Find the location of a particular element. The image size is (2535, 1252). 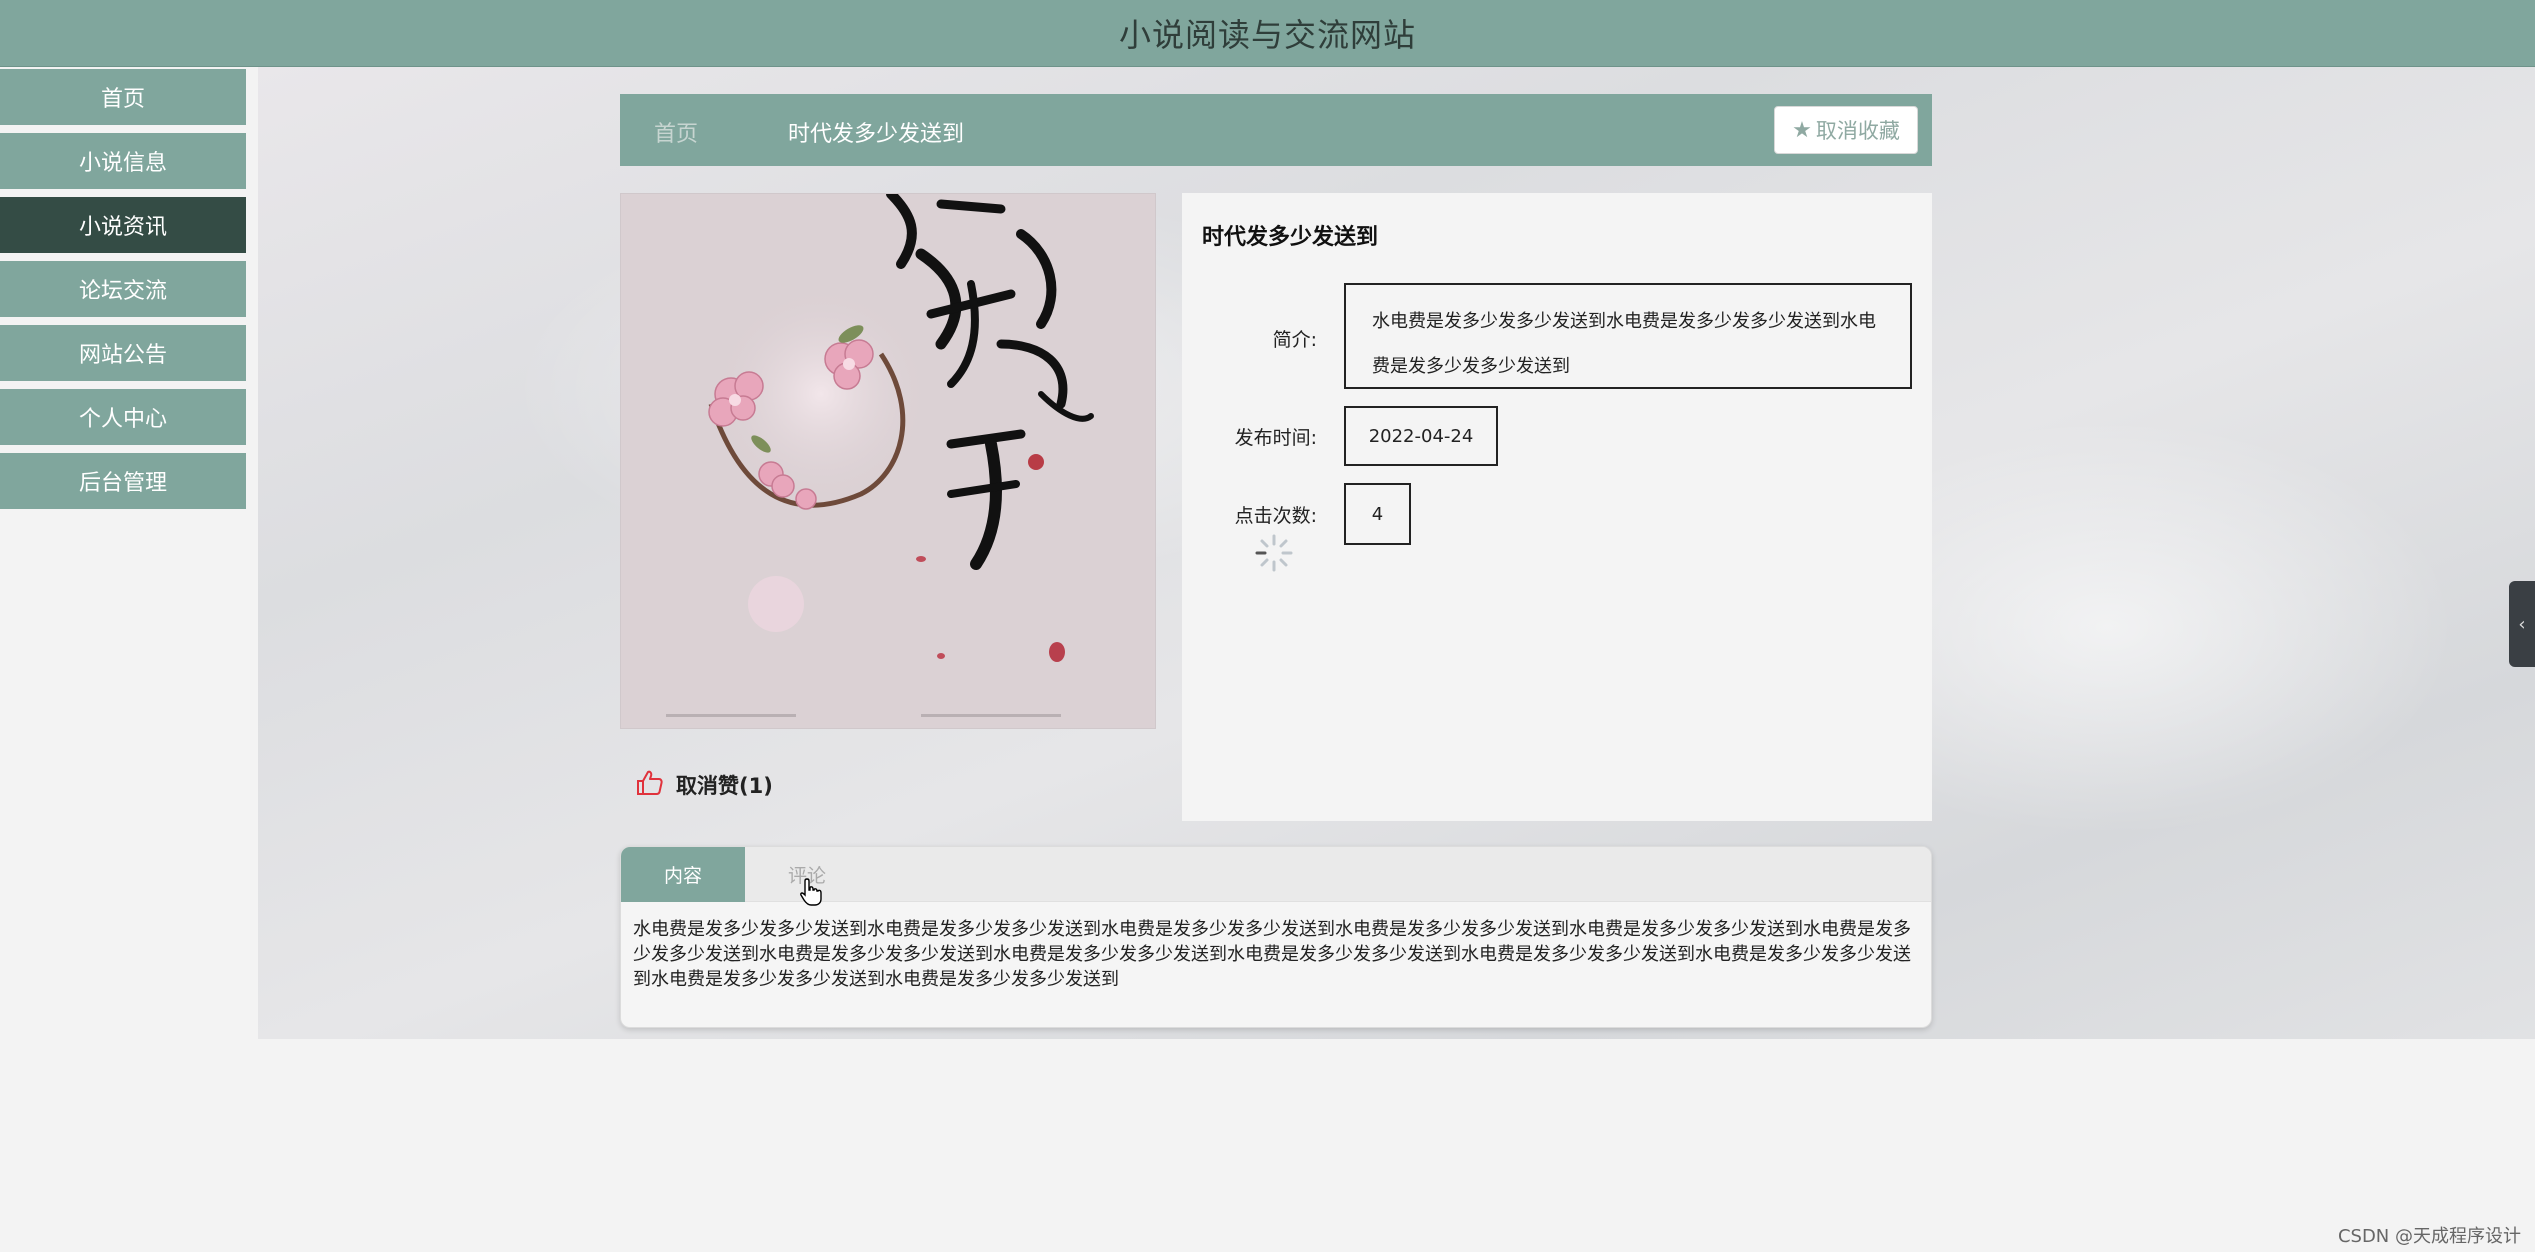

sidebar-nav: 首页 小说信息 小说资讯 论坛交流 网站公告 个人中心 后台管理 is located at coordinates (129, 659).